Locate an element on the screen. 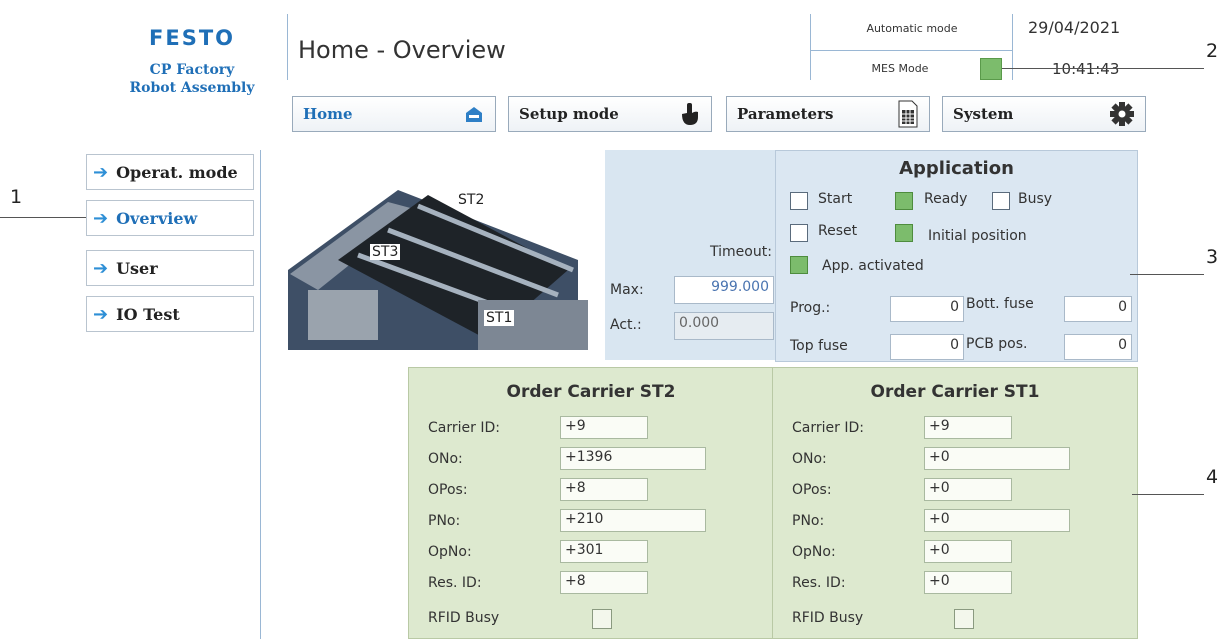  st1-res-id-field: +0 is located at coordinates (968, 582).